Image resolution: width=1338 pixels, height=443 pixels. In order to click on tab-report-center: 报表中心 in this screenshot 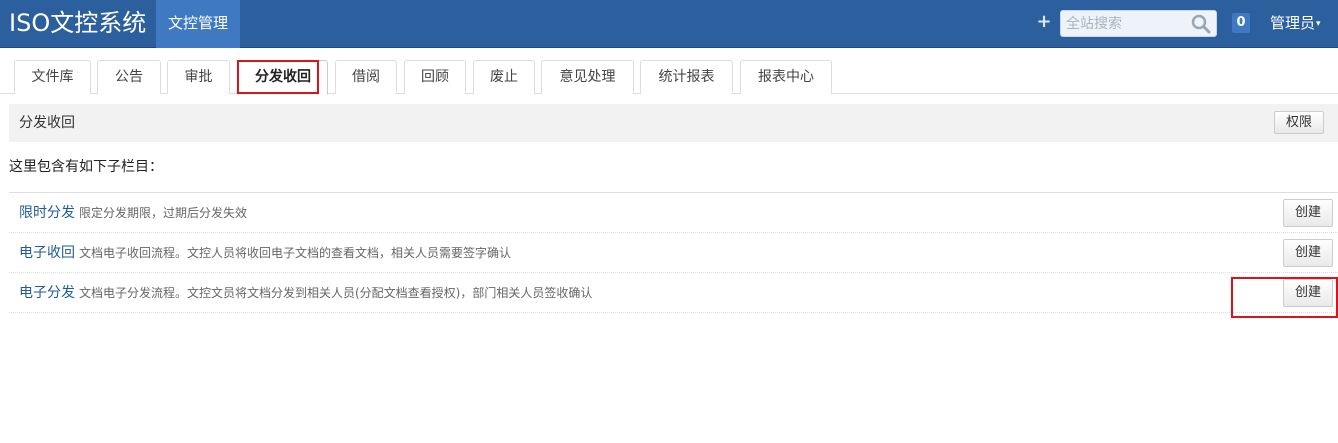, I will do `click(786, 77)`.